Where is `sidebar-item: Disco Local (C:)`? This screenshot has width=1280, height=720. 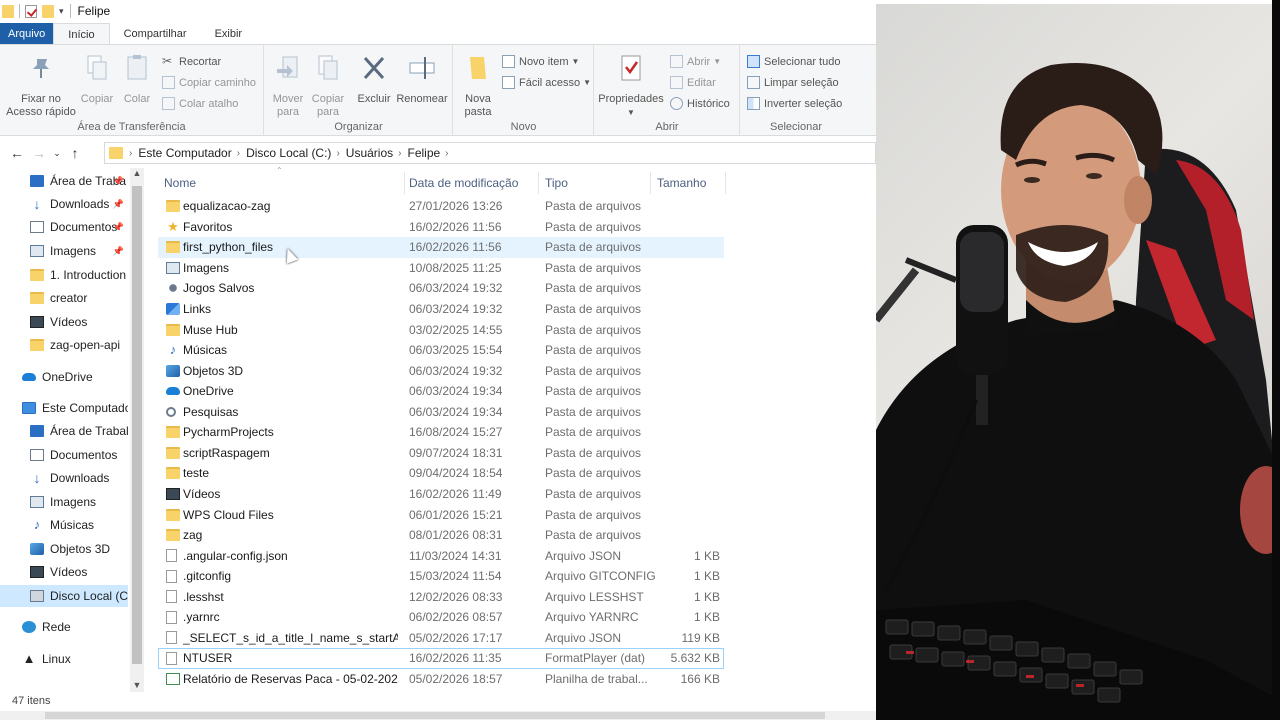 sidebar-item: Disco Local (C:) is located at coordinates (64, 596).